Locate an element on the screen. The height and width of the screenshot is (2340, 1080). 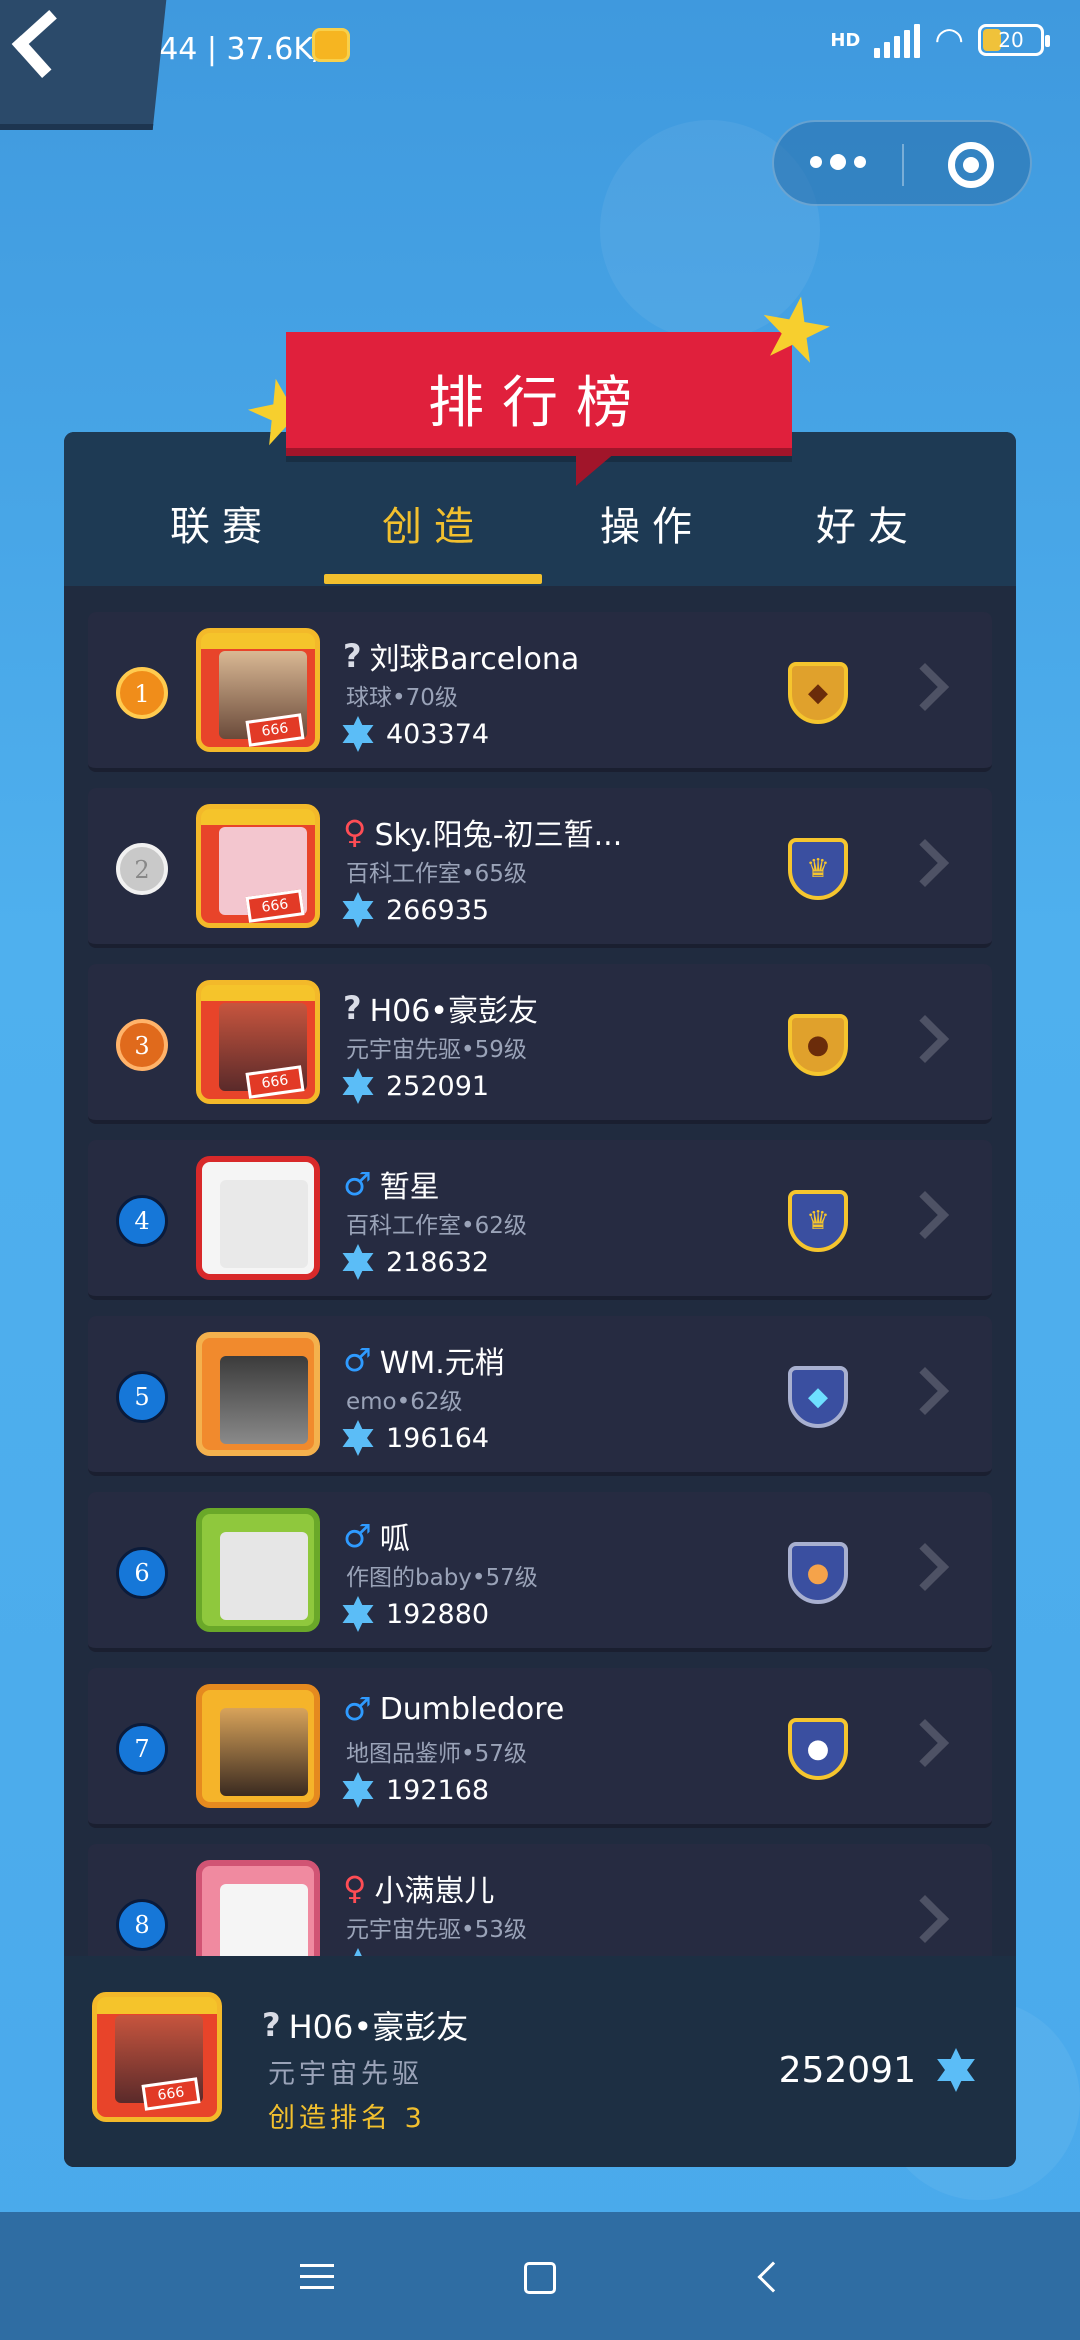
menu-icon is located at coordinates (317, 2280).